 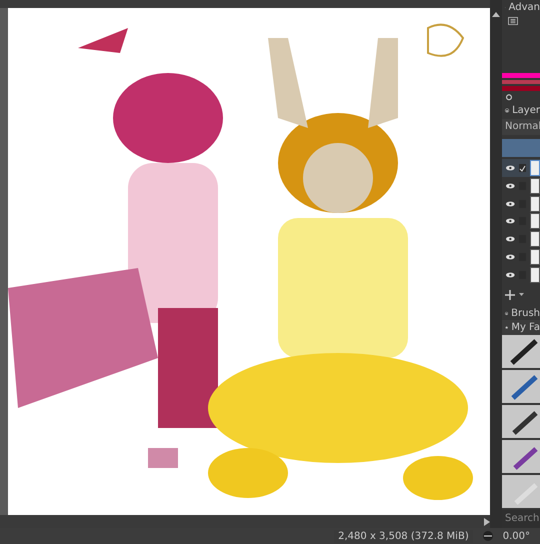 What do you see at coordinates (521, 519) in the screenshot?
I see `search-field: Search` at bounding box center [521, 519].